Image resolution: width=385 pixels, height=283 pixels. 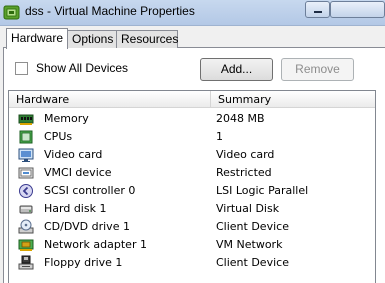 What do you see at coordinates (75, 208) in the screenshot?
I see `hardware-name: Hard disk 1` at bounding box center [75, 208].